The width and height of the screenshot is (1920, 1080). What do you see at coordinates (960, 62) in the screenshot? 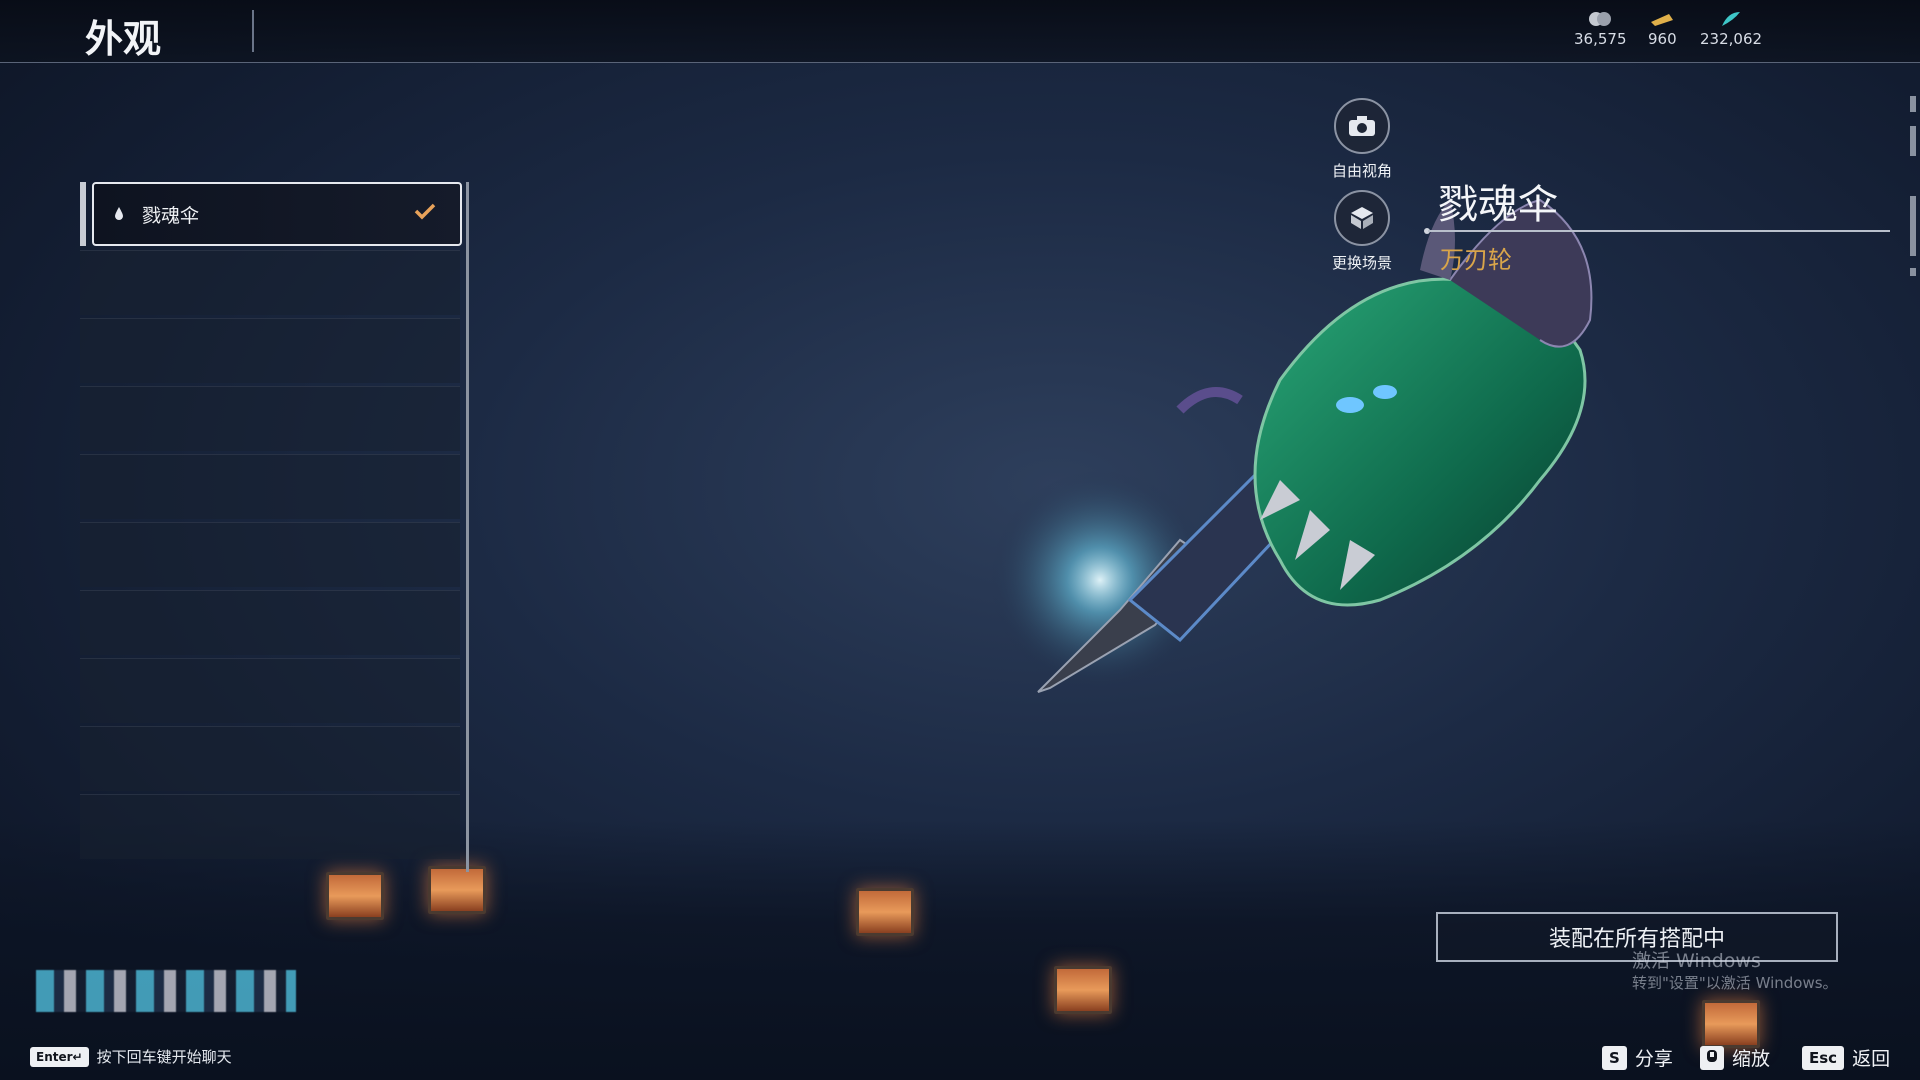
I see `top-divider` at bounding box center [960, 62].